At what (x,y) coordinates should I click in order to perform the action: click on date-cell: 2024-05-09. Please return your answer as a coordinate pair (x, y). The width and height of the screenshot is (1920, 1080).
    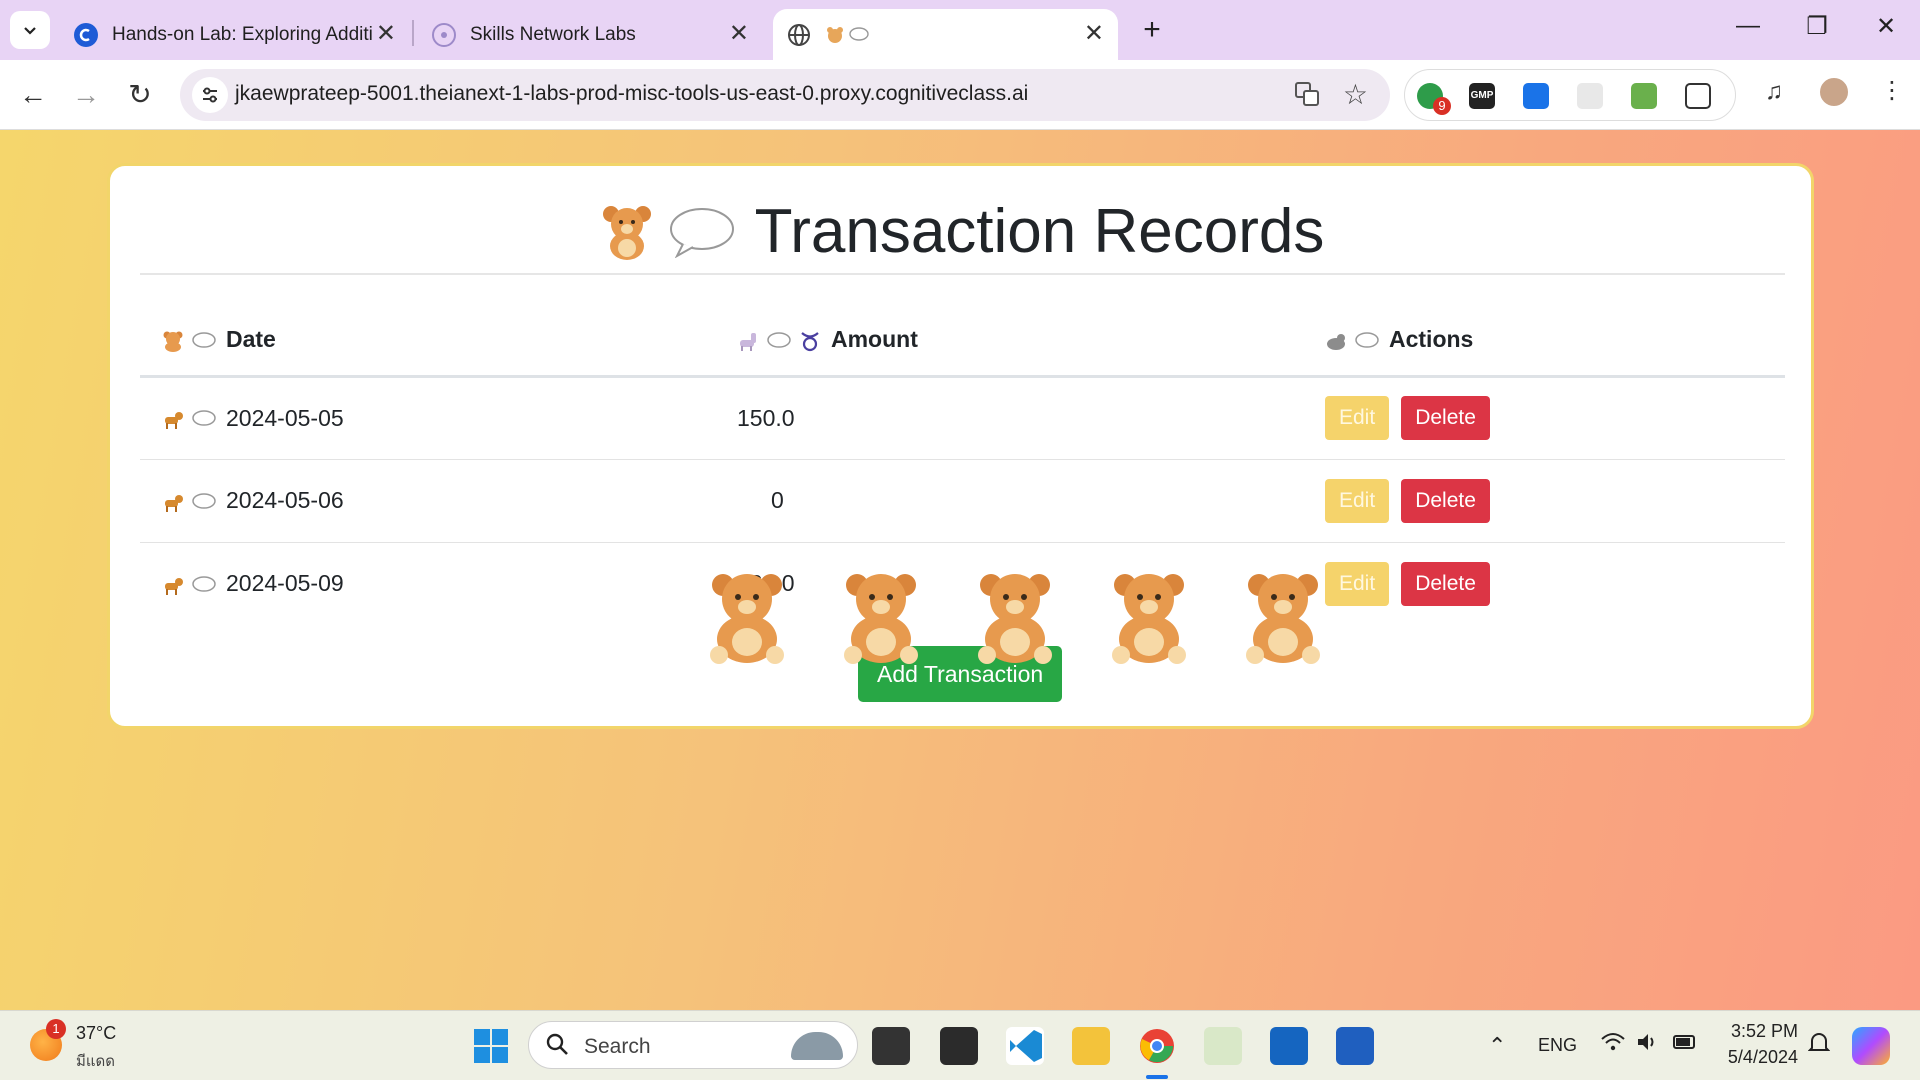
    Looking at the image, I should click on (427, 583).